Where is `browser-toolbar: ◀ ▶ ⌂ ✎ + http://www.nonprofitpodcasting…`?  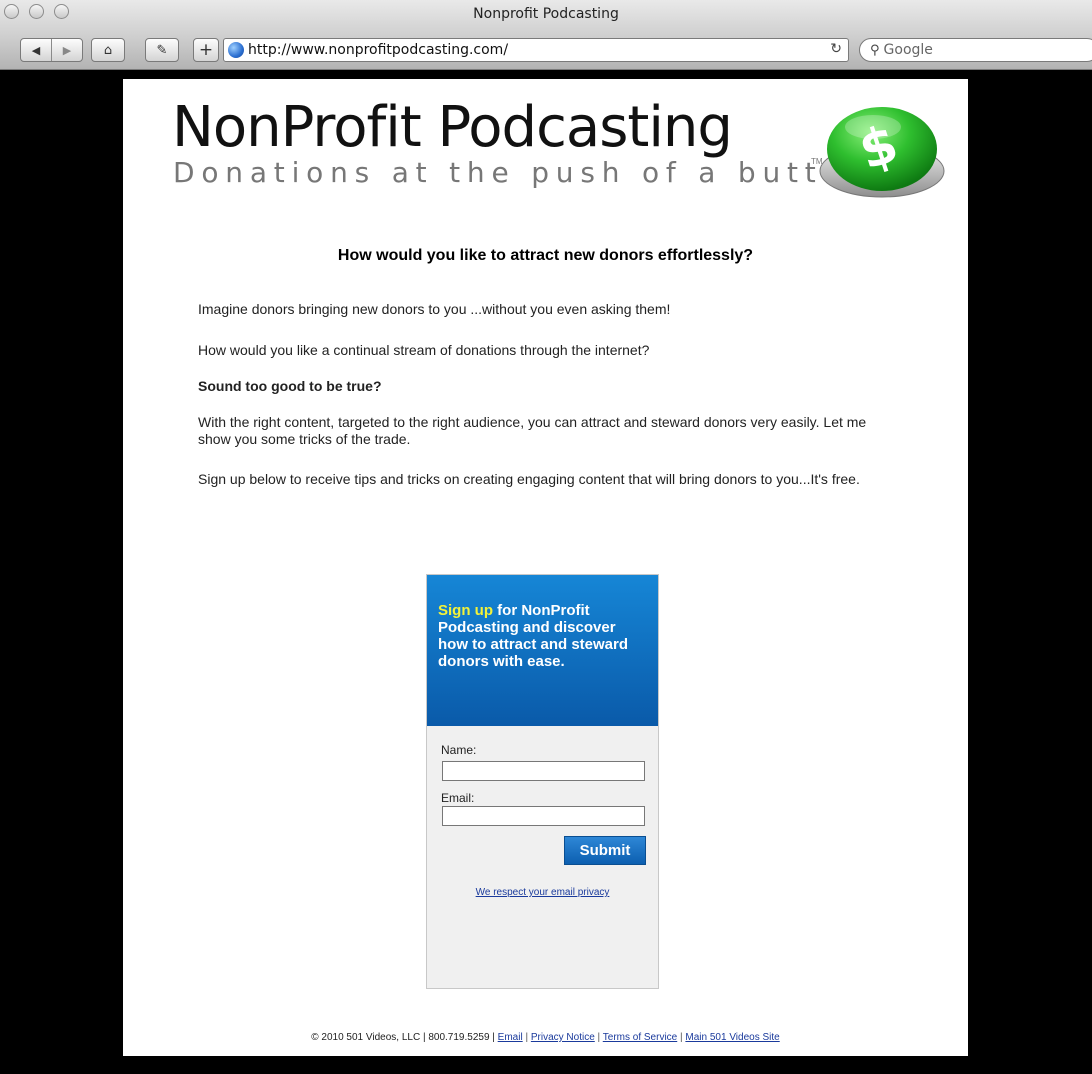 browser-toolbar: ◀ ▶ ⌂ ✎ + http://www.nonprofitpodcasting… is located at coordinates (546, 53).